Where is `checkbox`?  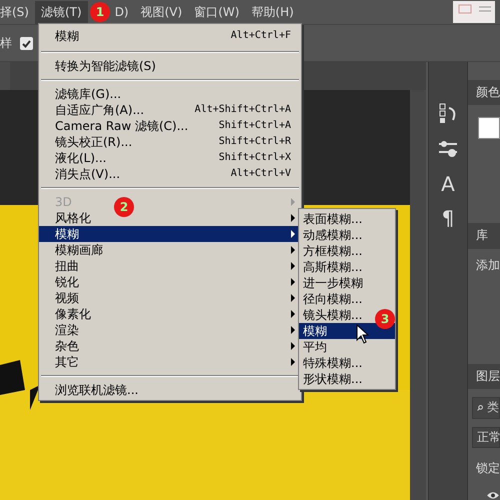 checkbox is located at coordinates (26, 43).